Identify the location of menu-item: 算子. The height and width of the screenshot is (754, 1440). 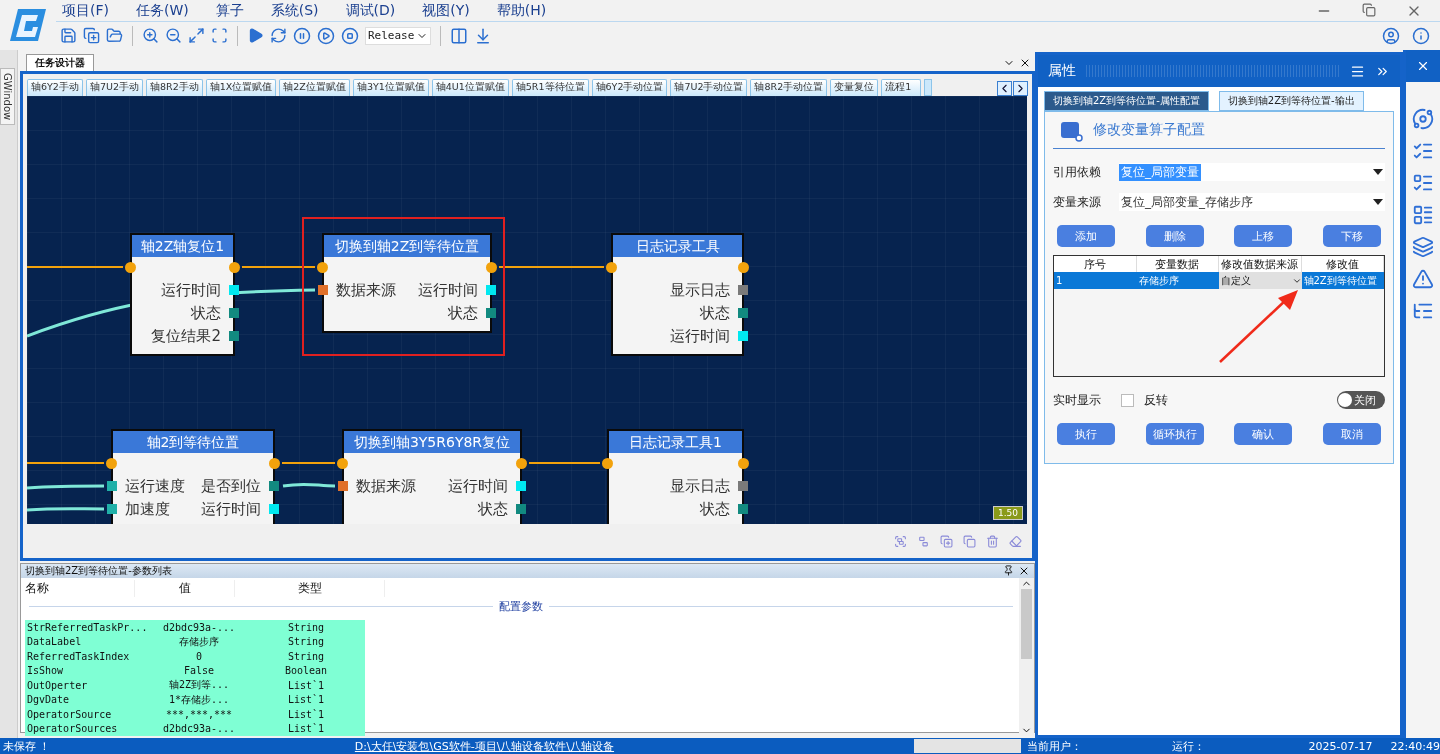
(229, 10).